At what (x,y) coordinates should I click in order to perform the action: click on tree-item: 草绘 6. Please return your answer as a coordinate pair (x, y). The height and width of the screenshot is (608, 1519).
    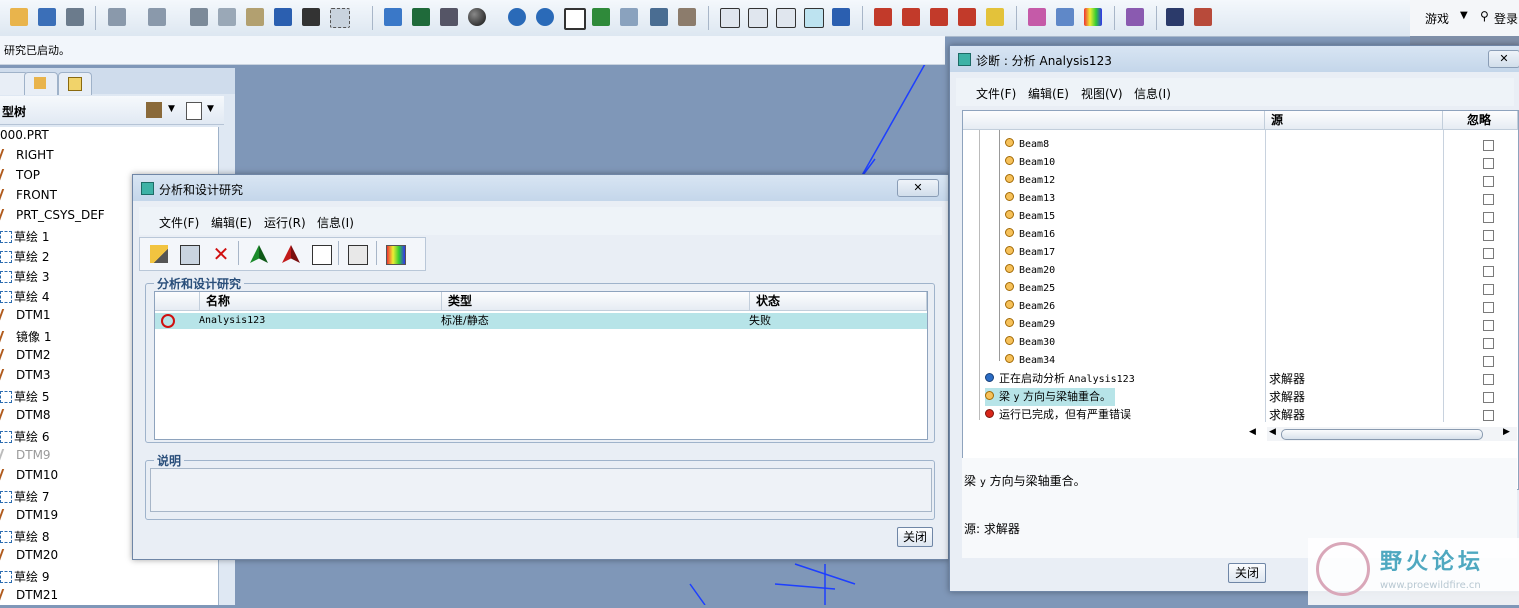
    Looking at the image, I should click on (24, 438).